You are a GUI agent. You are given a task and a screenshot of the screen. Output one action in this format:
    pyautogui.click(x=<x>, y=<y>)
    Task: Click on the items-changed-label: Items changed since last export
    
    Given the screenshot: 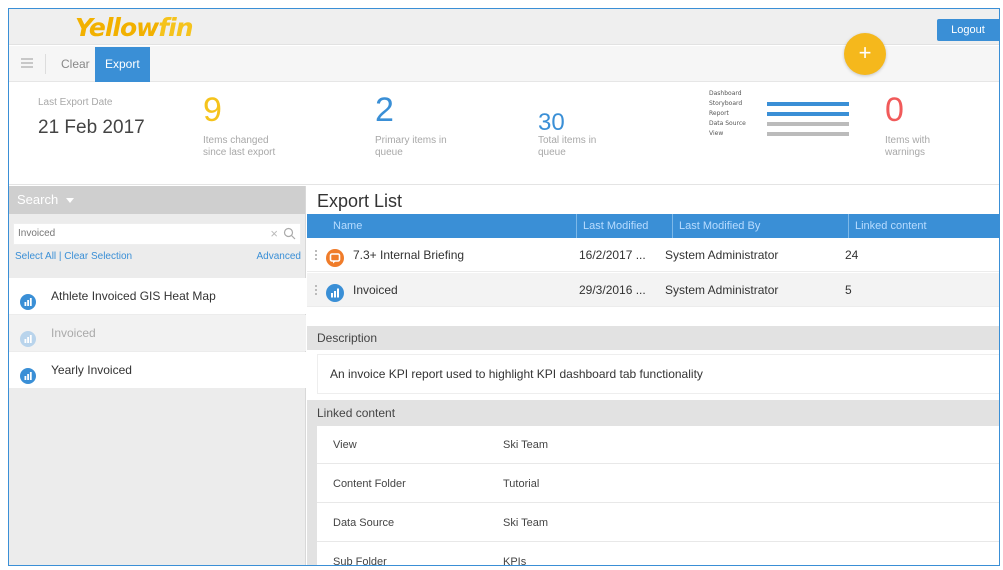 What is the action you would take?
    pyautogui.click(x=239, y=146)
    